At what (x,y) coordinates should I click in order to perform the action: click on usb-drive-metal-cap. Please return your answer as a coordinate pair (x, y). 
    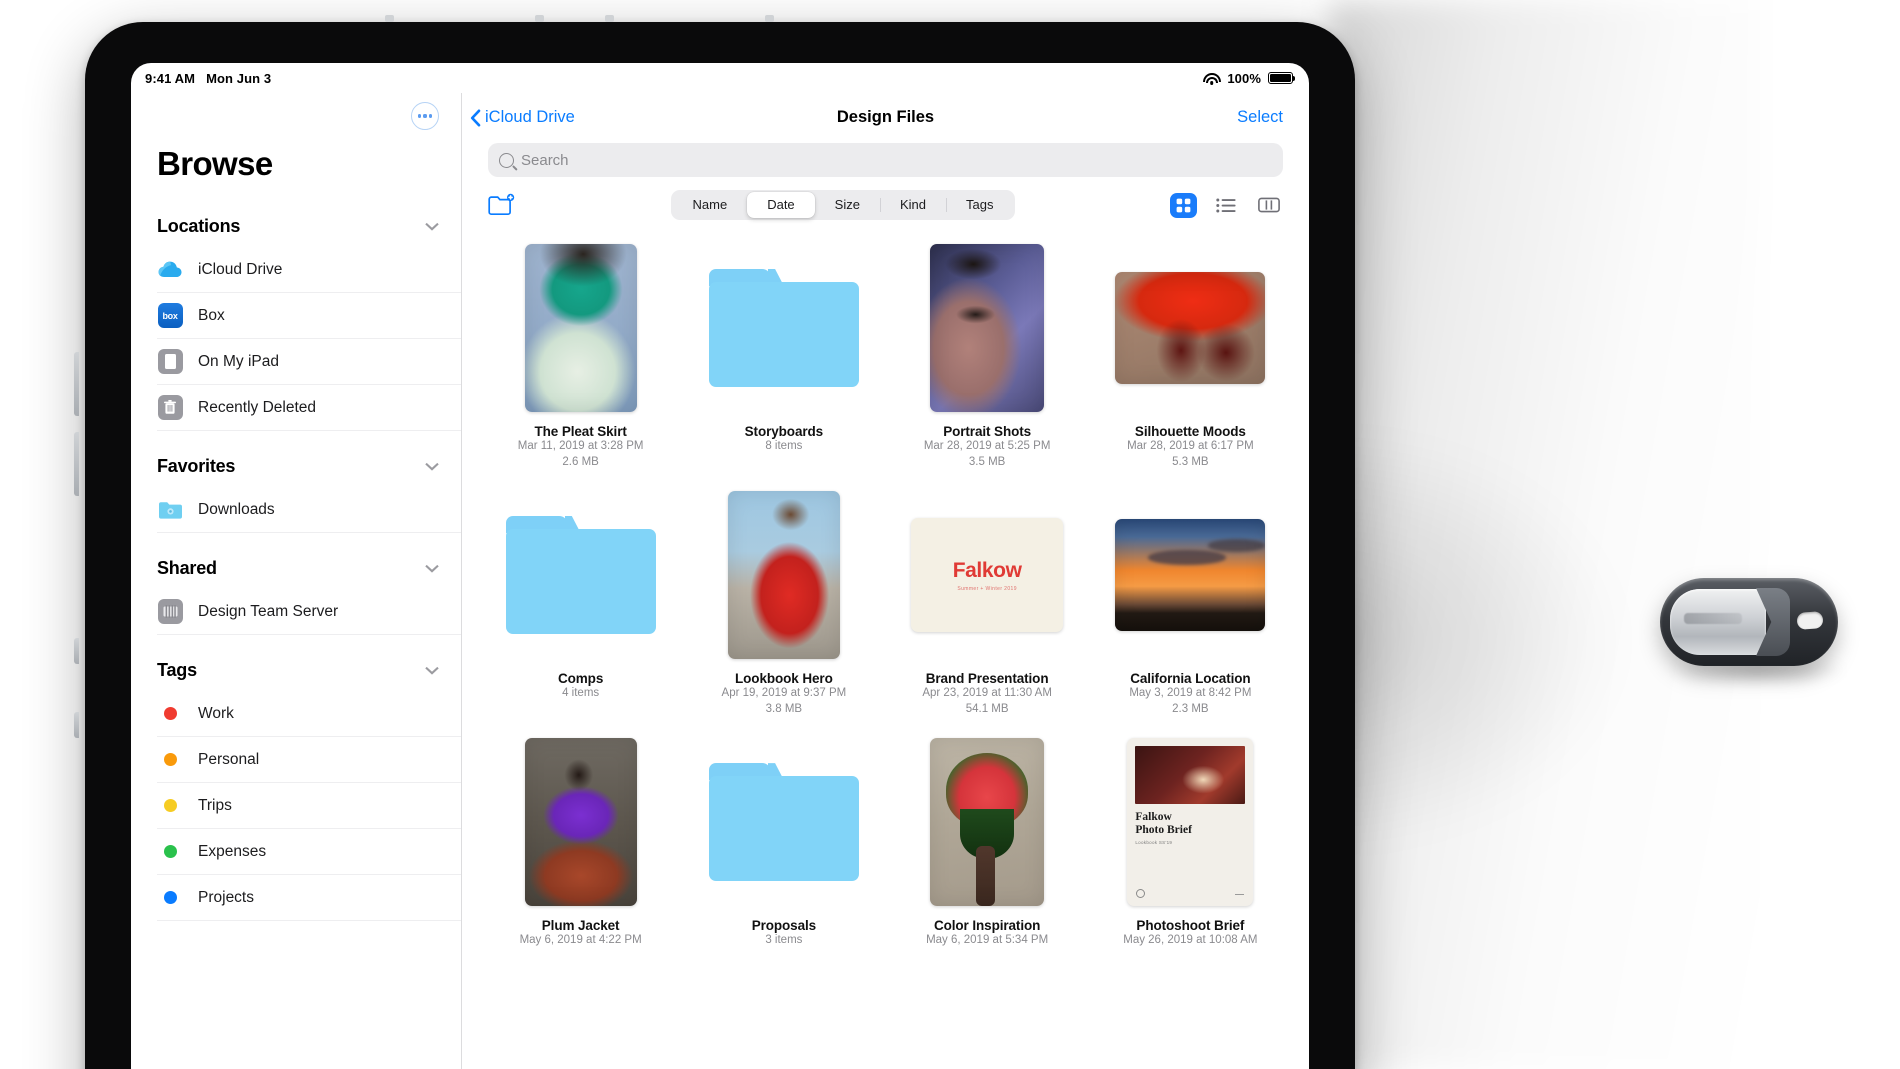
    Looking at the image, I should click on (1718, 622).